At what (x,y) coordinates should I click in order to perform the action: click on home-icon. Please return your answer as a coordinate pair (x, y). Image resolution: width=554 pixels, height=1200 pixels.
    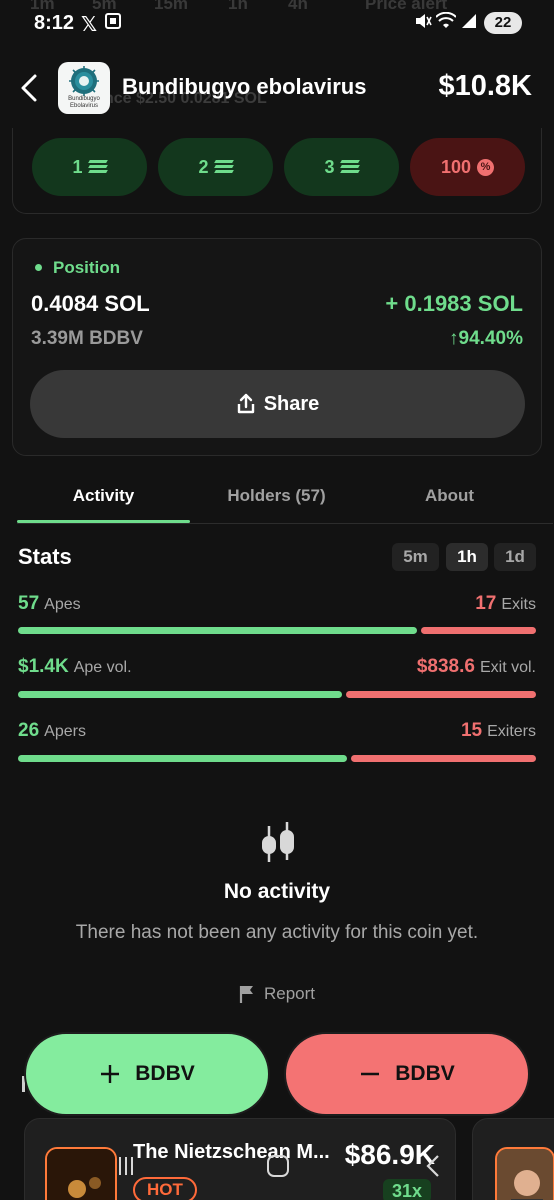
    Looking at the image, I should click on (278, 1169).